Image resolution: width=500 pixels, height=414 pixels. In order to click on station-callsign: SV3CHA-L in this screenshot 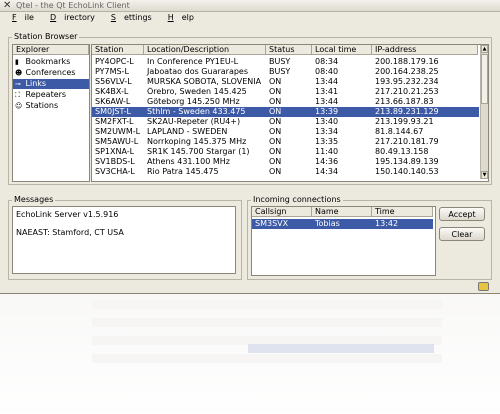, I will do `click(115, 171)`.